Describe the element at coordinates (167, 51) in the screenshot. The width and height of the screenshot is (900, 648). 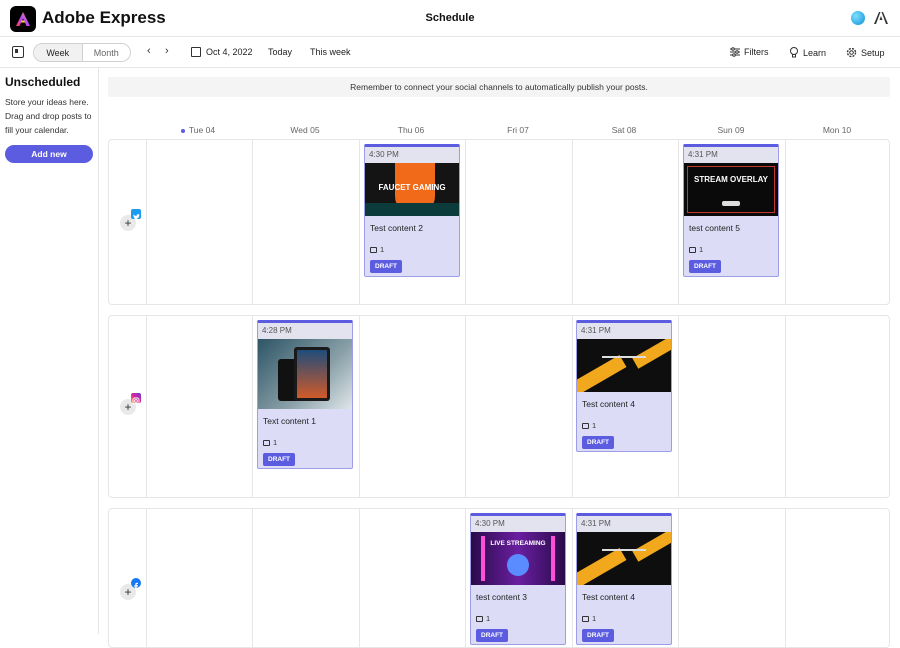
I see `next-week-button: ›` at that location.